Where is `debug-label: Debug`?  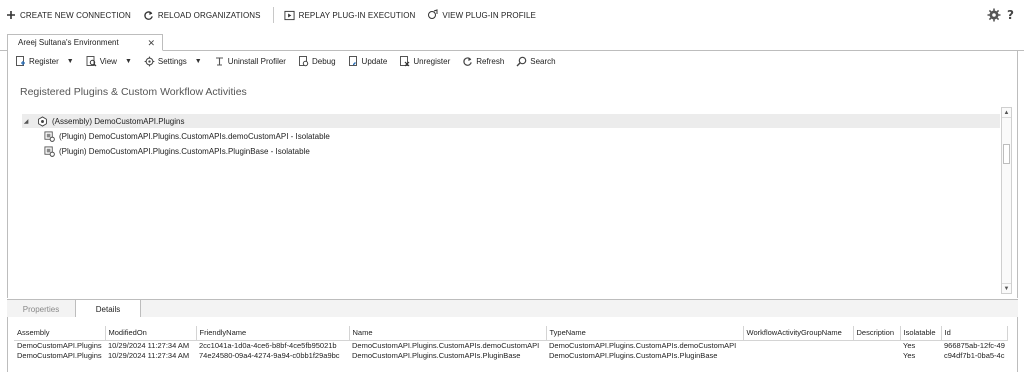
debug-label: Debug is located at coordinates (323, 61).